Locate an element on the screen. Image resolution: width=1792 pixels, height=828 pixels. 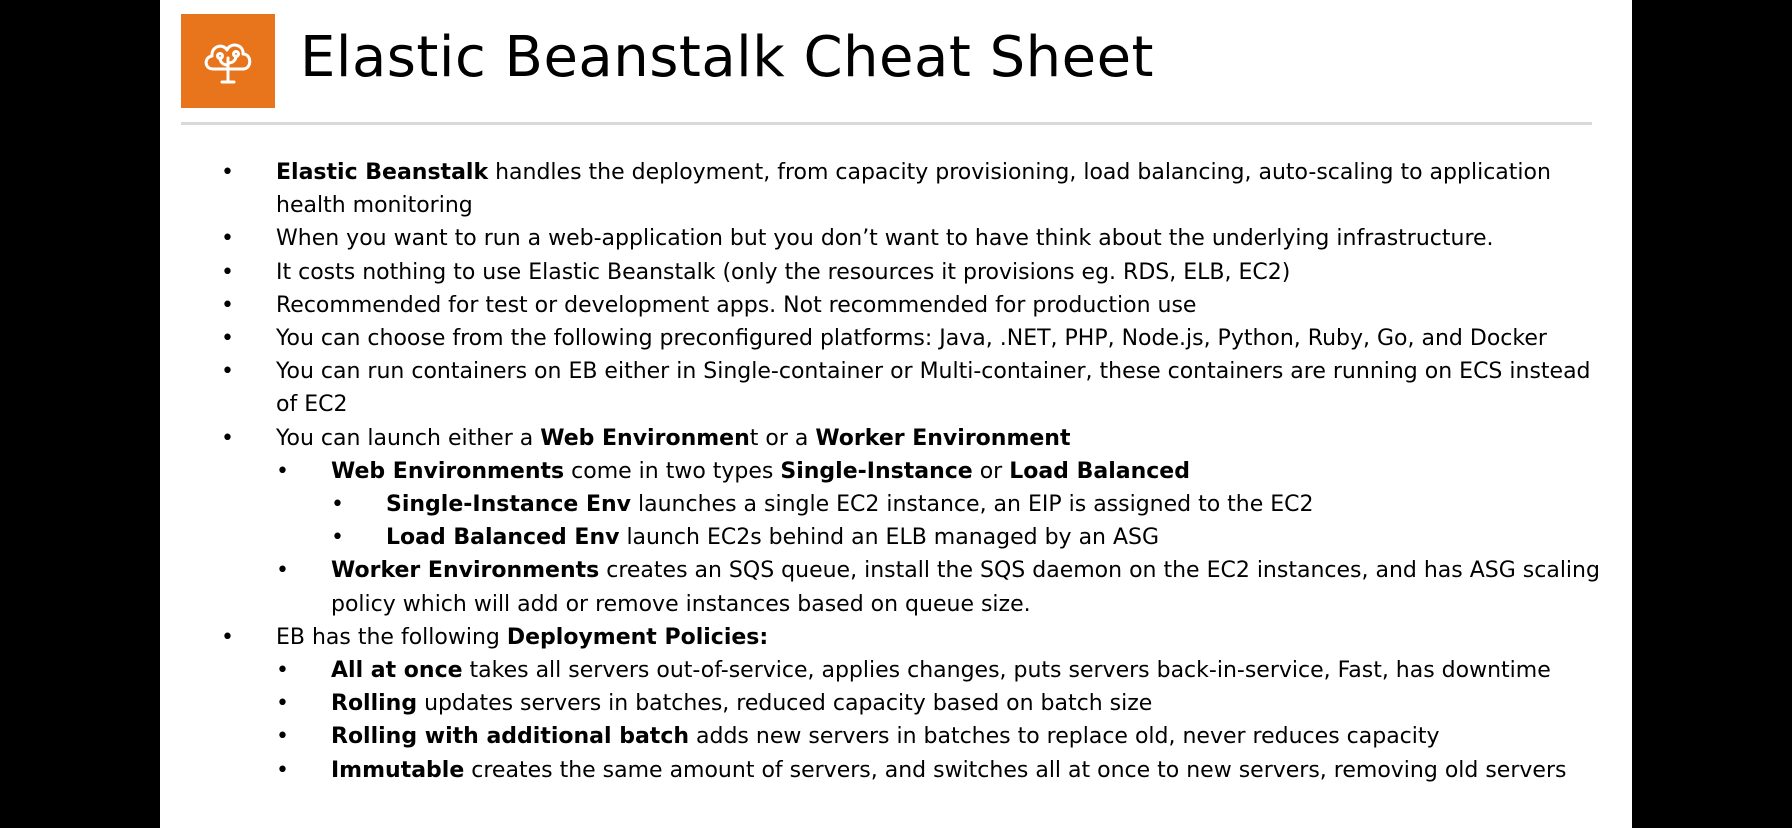
elastic-beanstalk-icon is located at coordinates (228, 63).